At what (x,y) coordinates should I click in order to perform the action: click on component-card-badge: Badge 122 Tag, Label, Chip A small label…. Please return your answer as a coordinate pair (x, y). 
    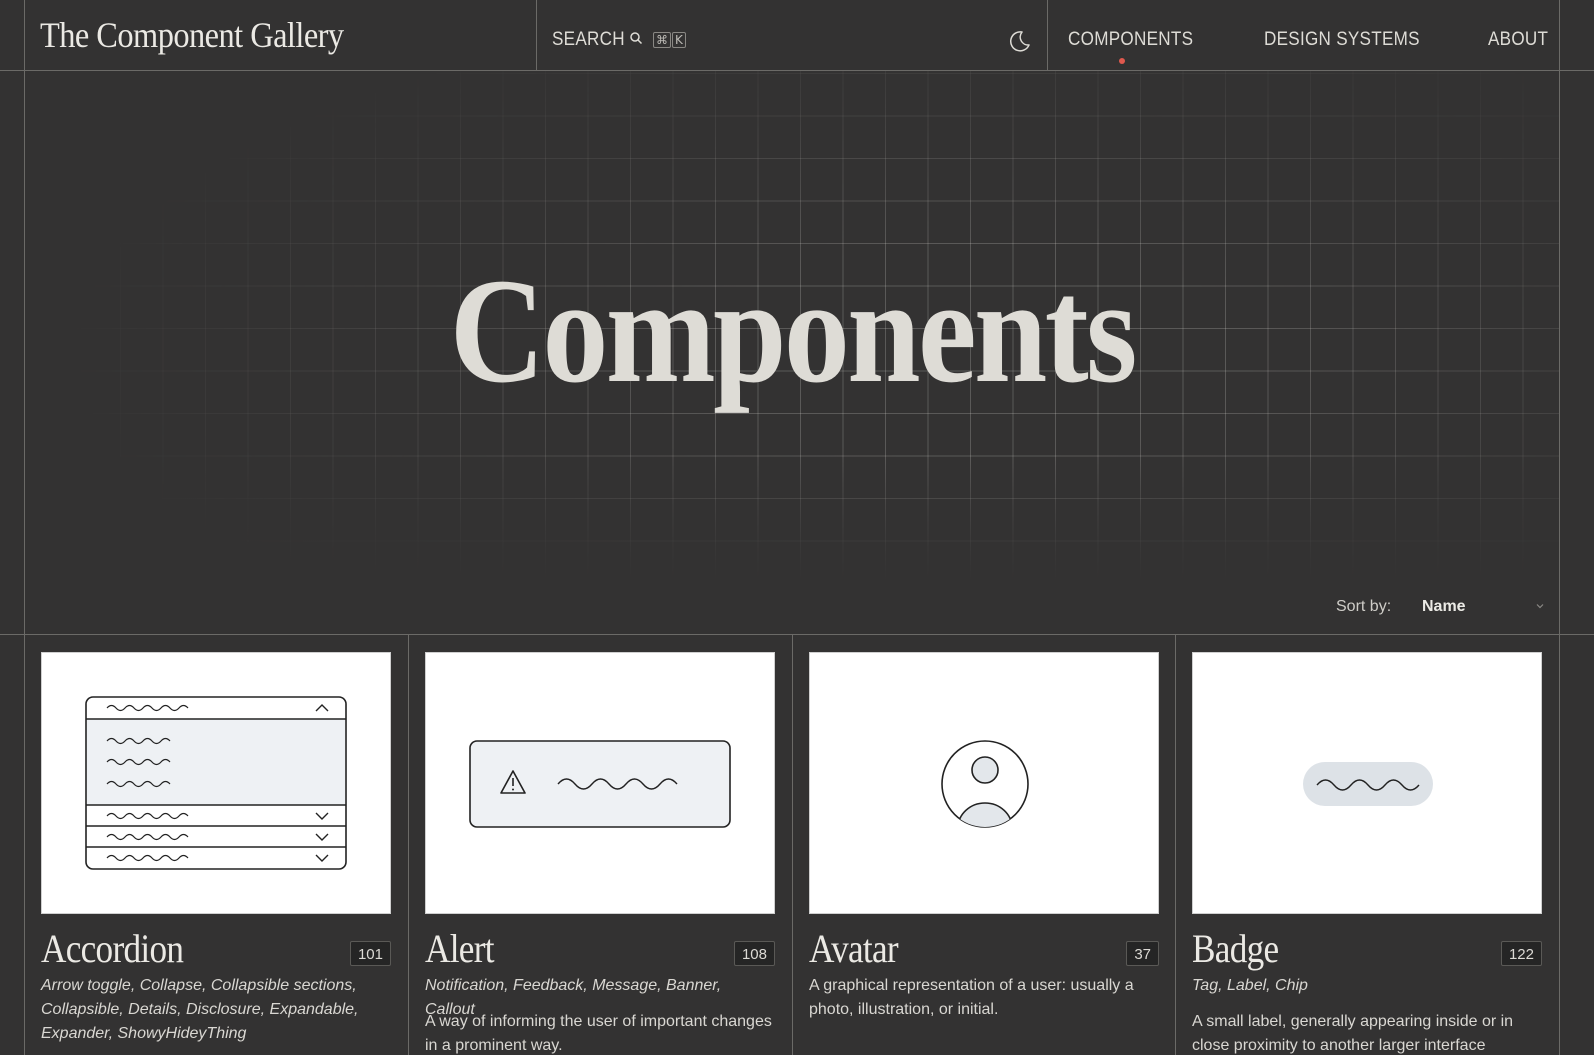
    Looking at the image, I should click on (1367, 853).